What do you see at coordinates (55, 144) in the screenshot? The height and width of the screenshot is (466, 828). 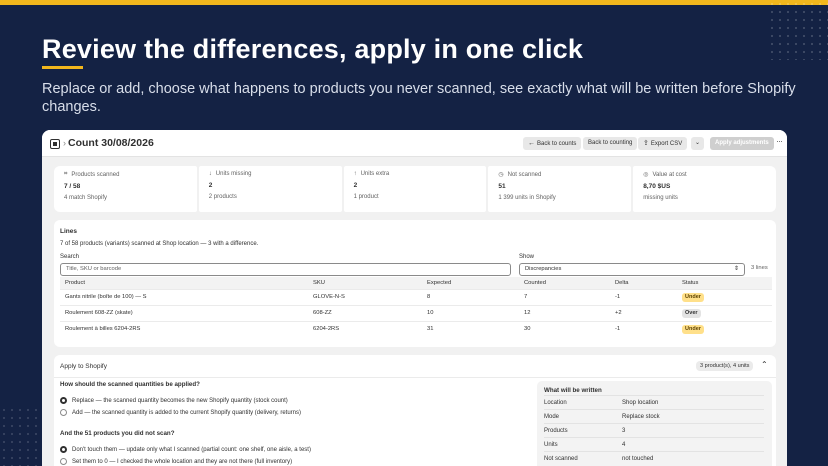 I see `list-icon` at bounding box center [55, 144].